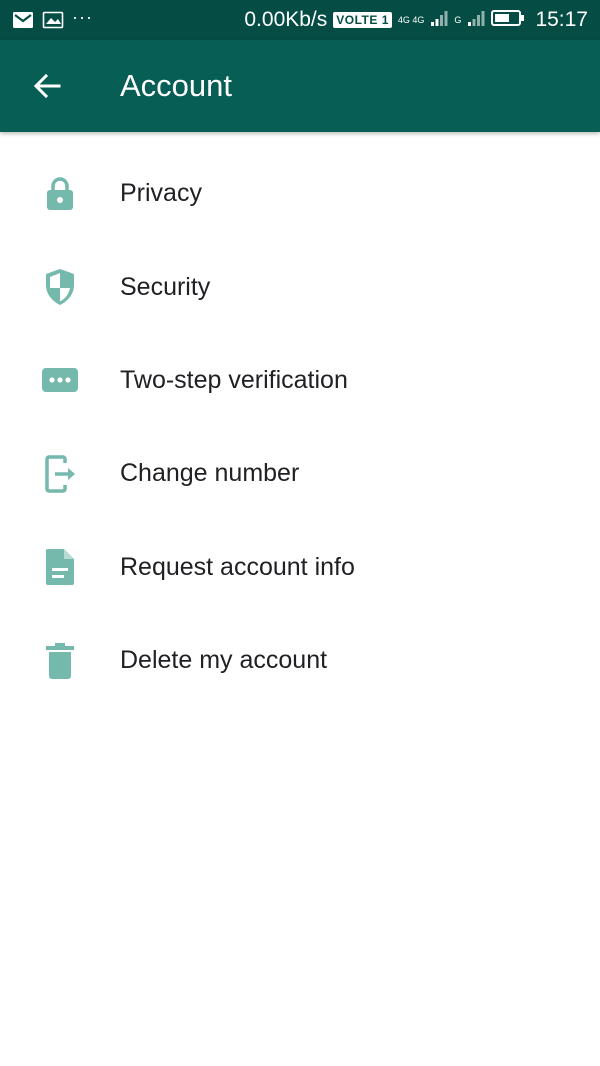 The width and height of the screenshot is (600, 1066). Describe the element at coordinates (237, 566) in the screenshot. I see `menu-item-label: Request account info` at that location.